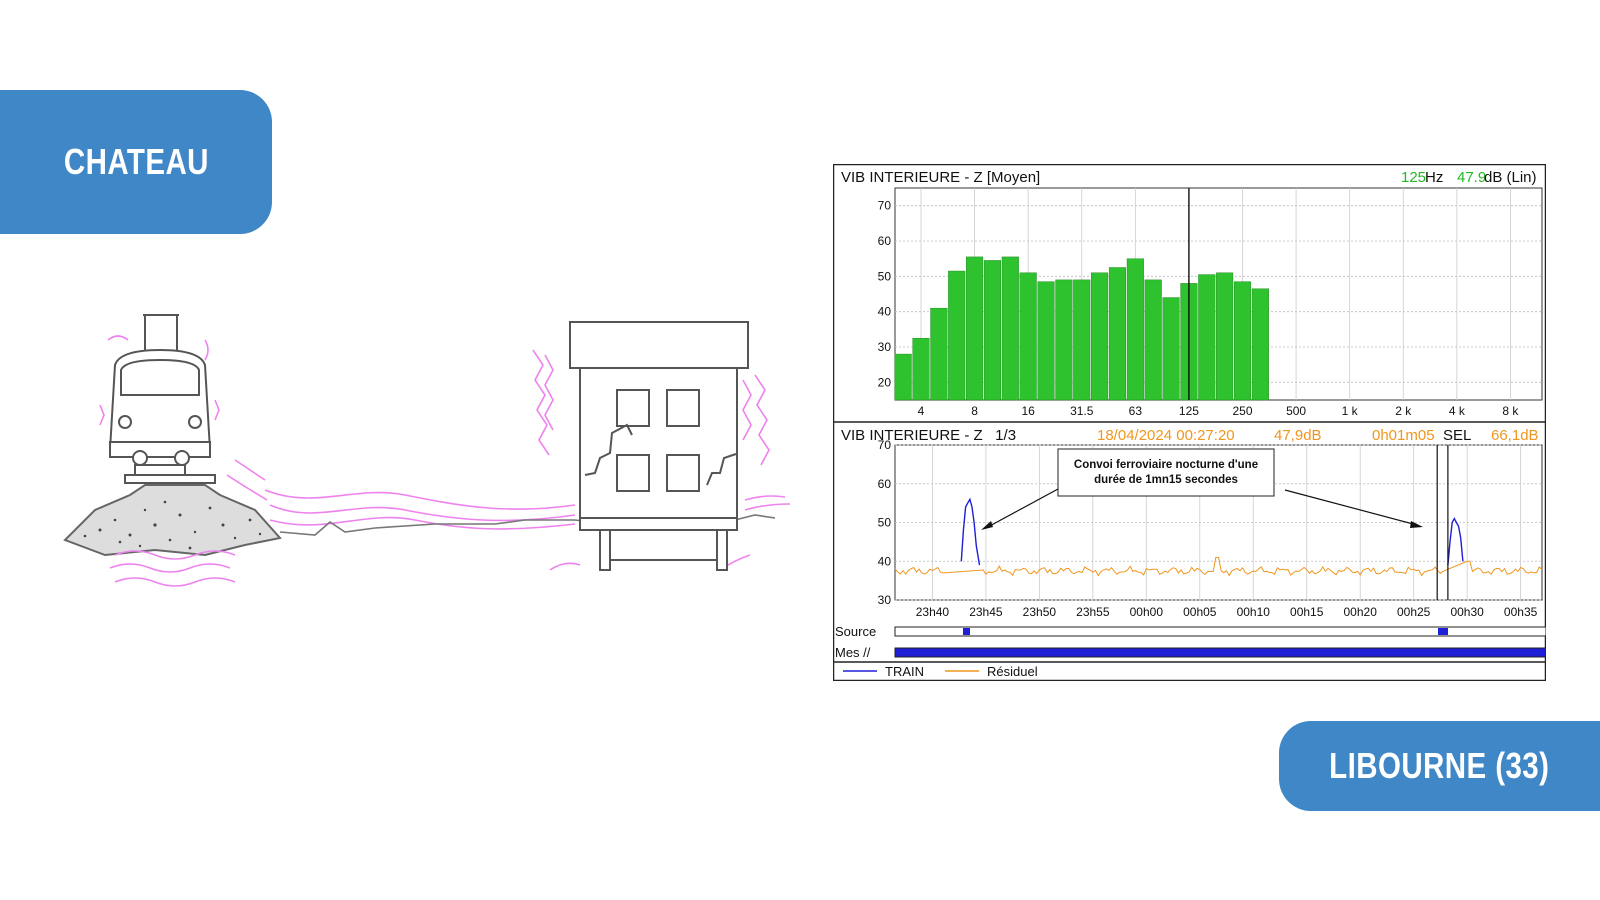 The width and height of the screenshot is (1600, 900). Describe the element at coordinates (885, 484) in the screenshot. I see `timeseries-y-tick: 60` at that location.